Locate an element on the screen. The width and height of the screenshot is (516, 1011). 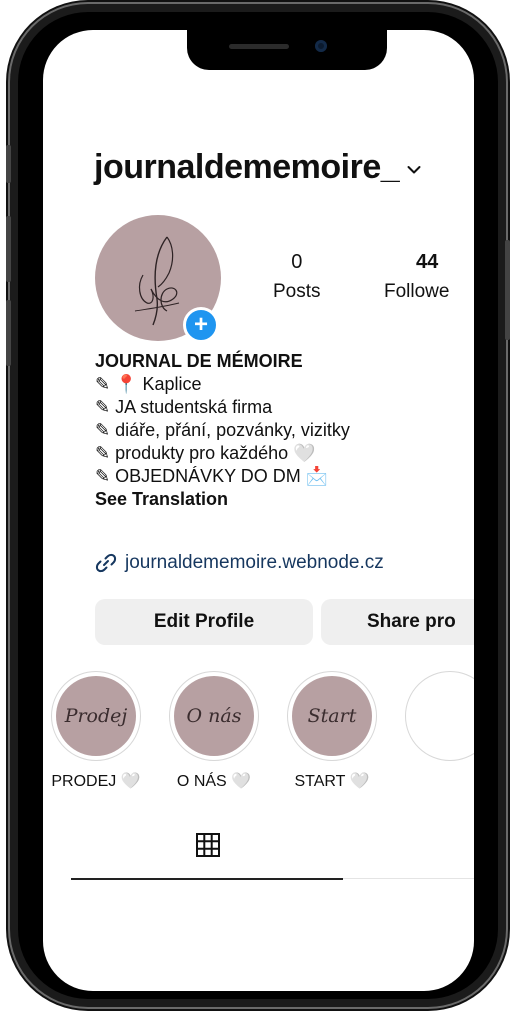
account-switcher: journaldememoire_ is located at coordinates (257, 167).